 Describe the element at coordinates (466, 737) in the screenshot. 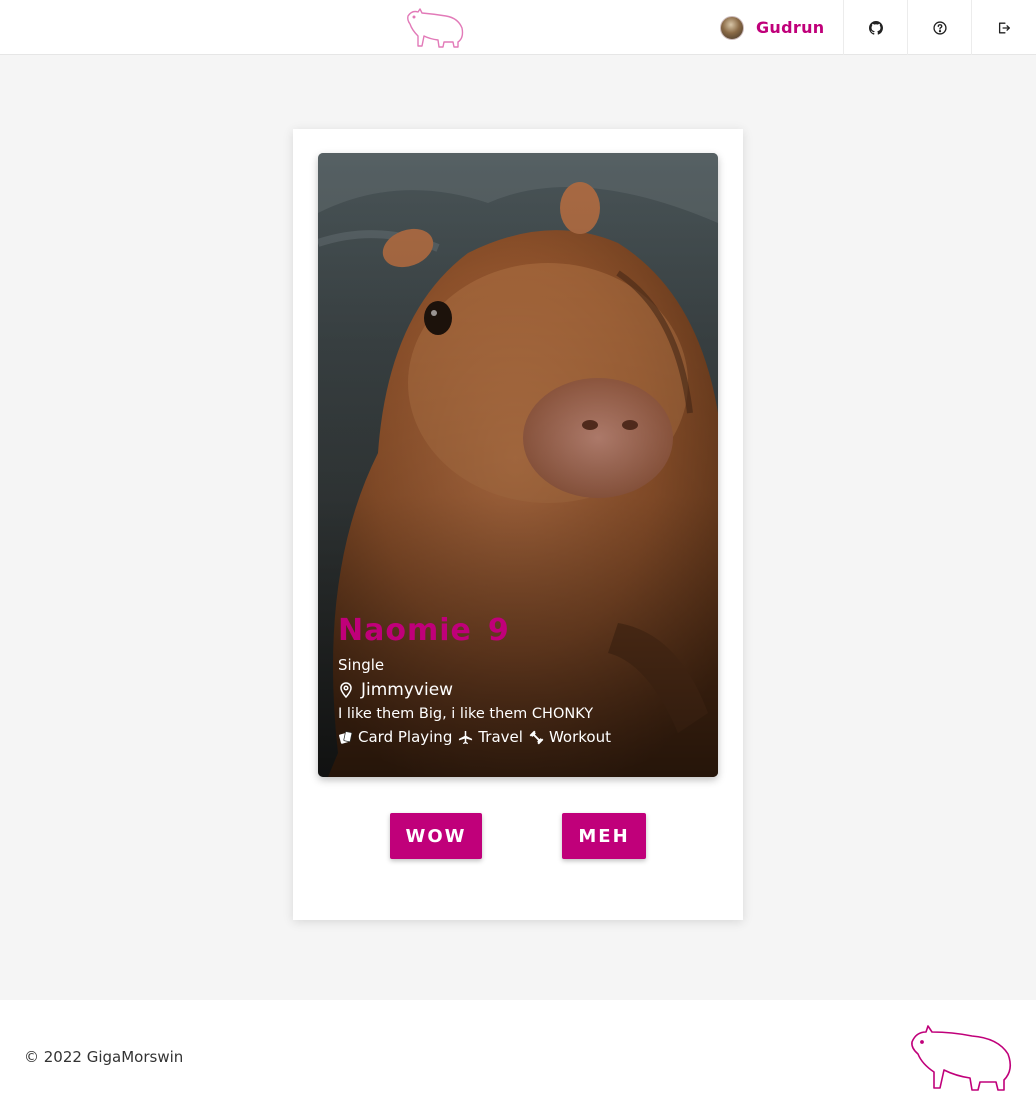

I see `airplane-icon` at that location.